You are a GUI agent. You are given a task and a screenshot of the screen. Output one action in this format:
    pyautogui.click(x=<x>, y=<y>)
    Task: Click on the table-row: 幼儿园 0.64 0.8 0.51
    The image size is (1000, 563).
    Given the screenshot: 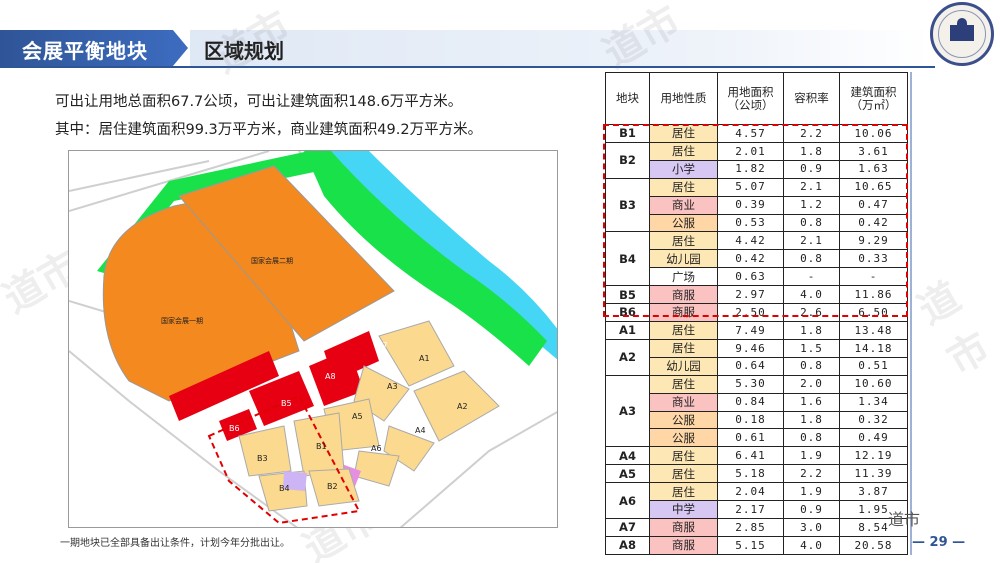 What is the action you would take?
    pyautogui.click(x=757, y=366)
    